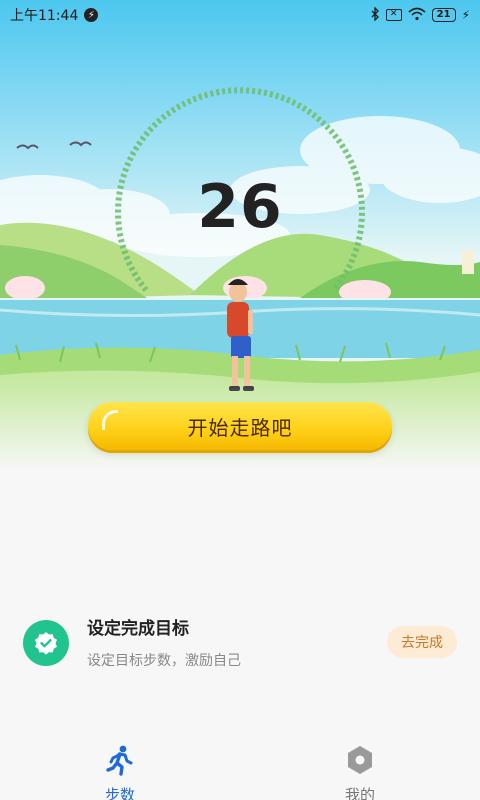  I want to click on step-count: 26, so click(240, 207).